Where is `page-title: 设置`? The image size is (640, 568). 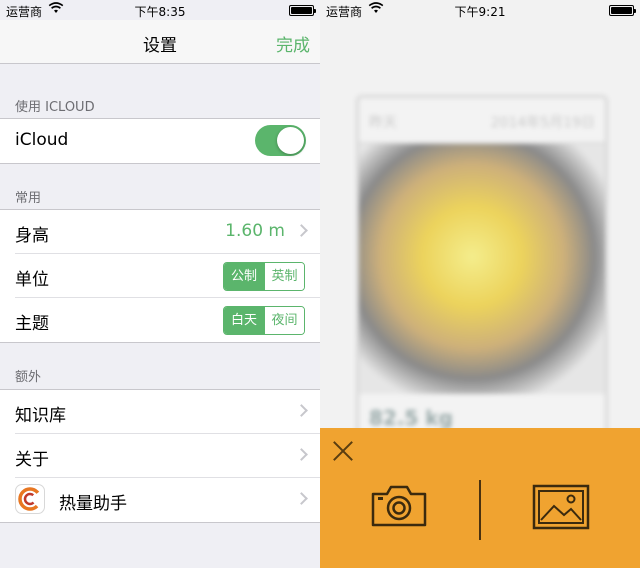
page-title: 设置 is located at coordinates (160, 46).